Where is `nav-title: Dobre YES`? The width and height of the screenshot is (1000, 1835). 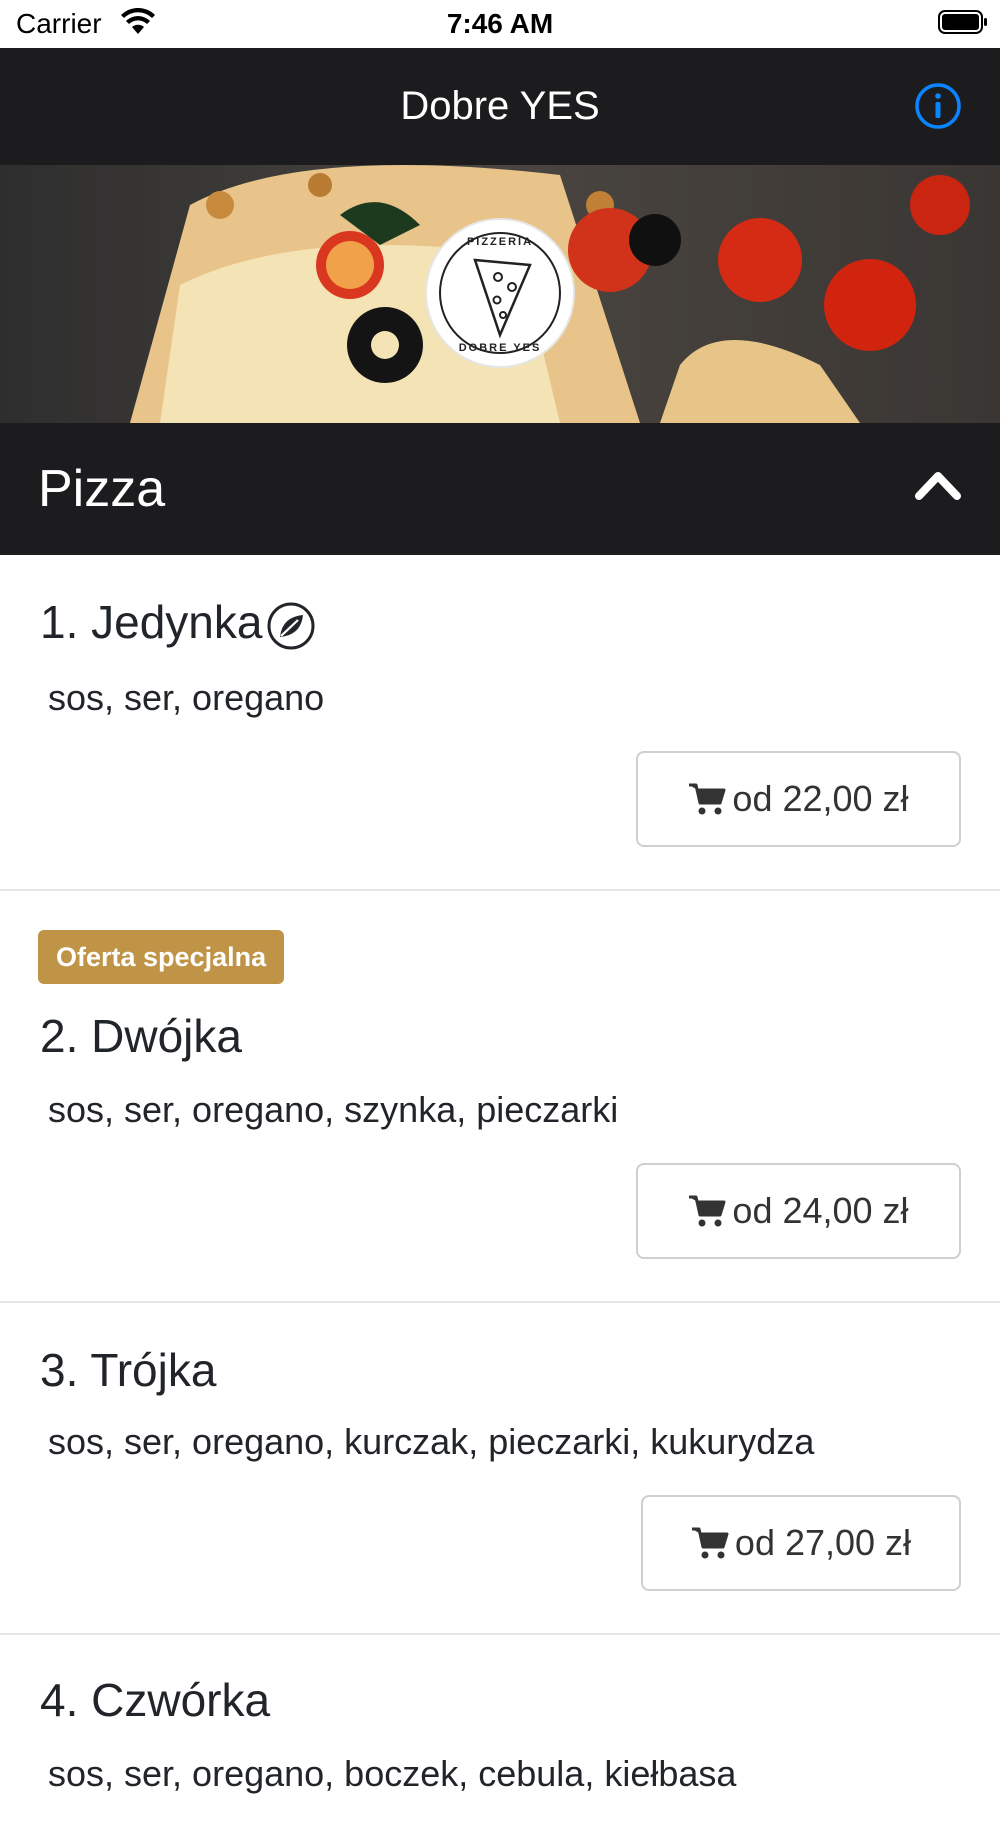
nav-title: Dobre YES is located at coordinates (500, 106).